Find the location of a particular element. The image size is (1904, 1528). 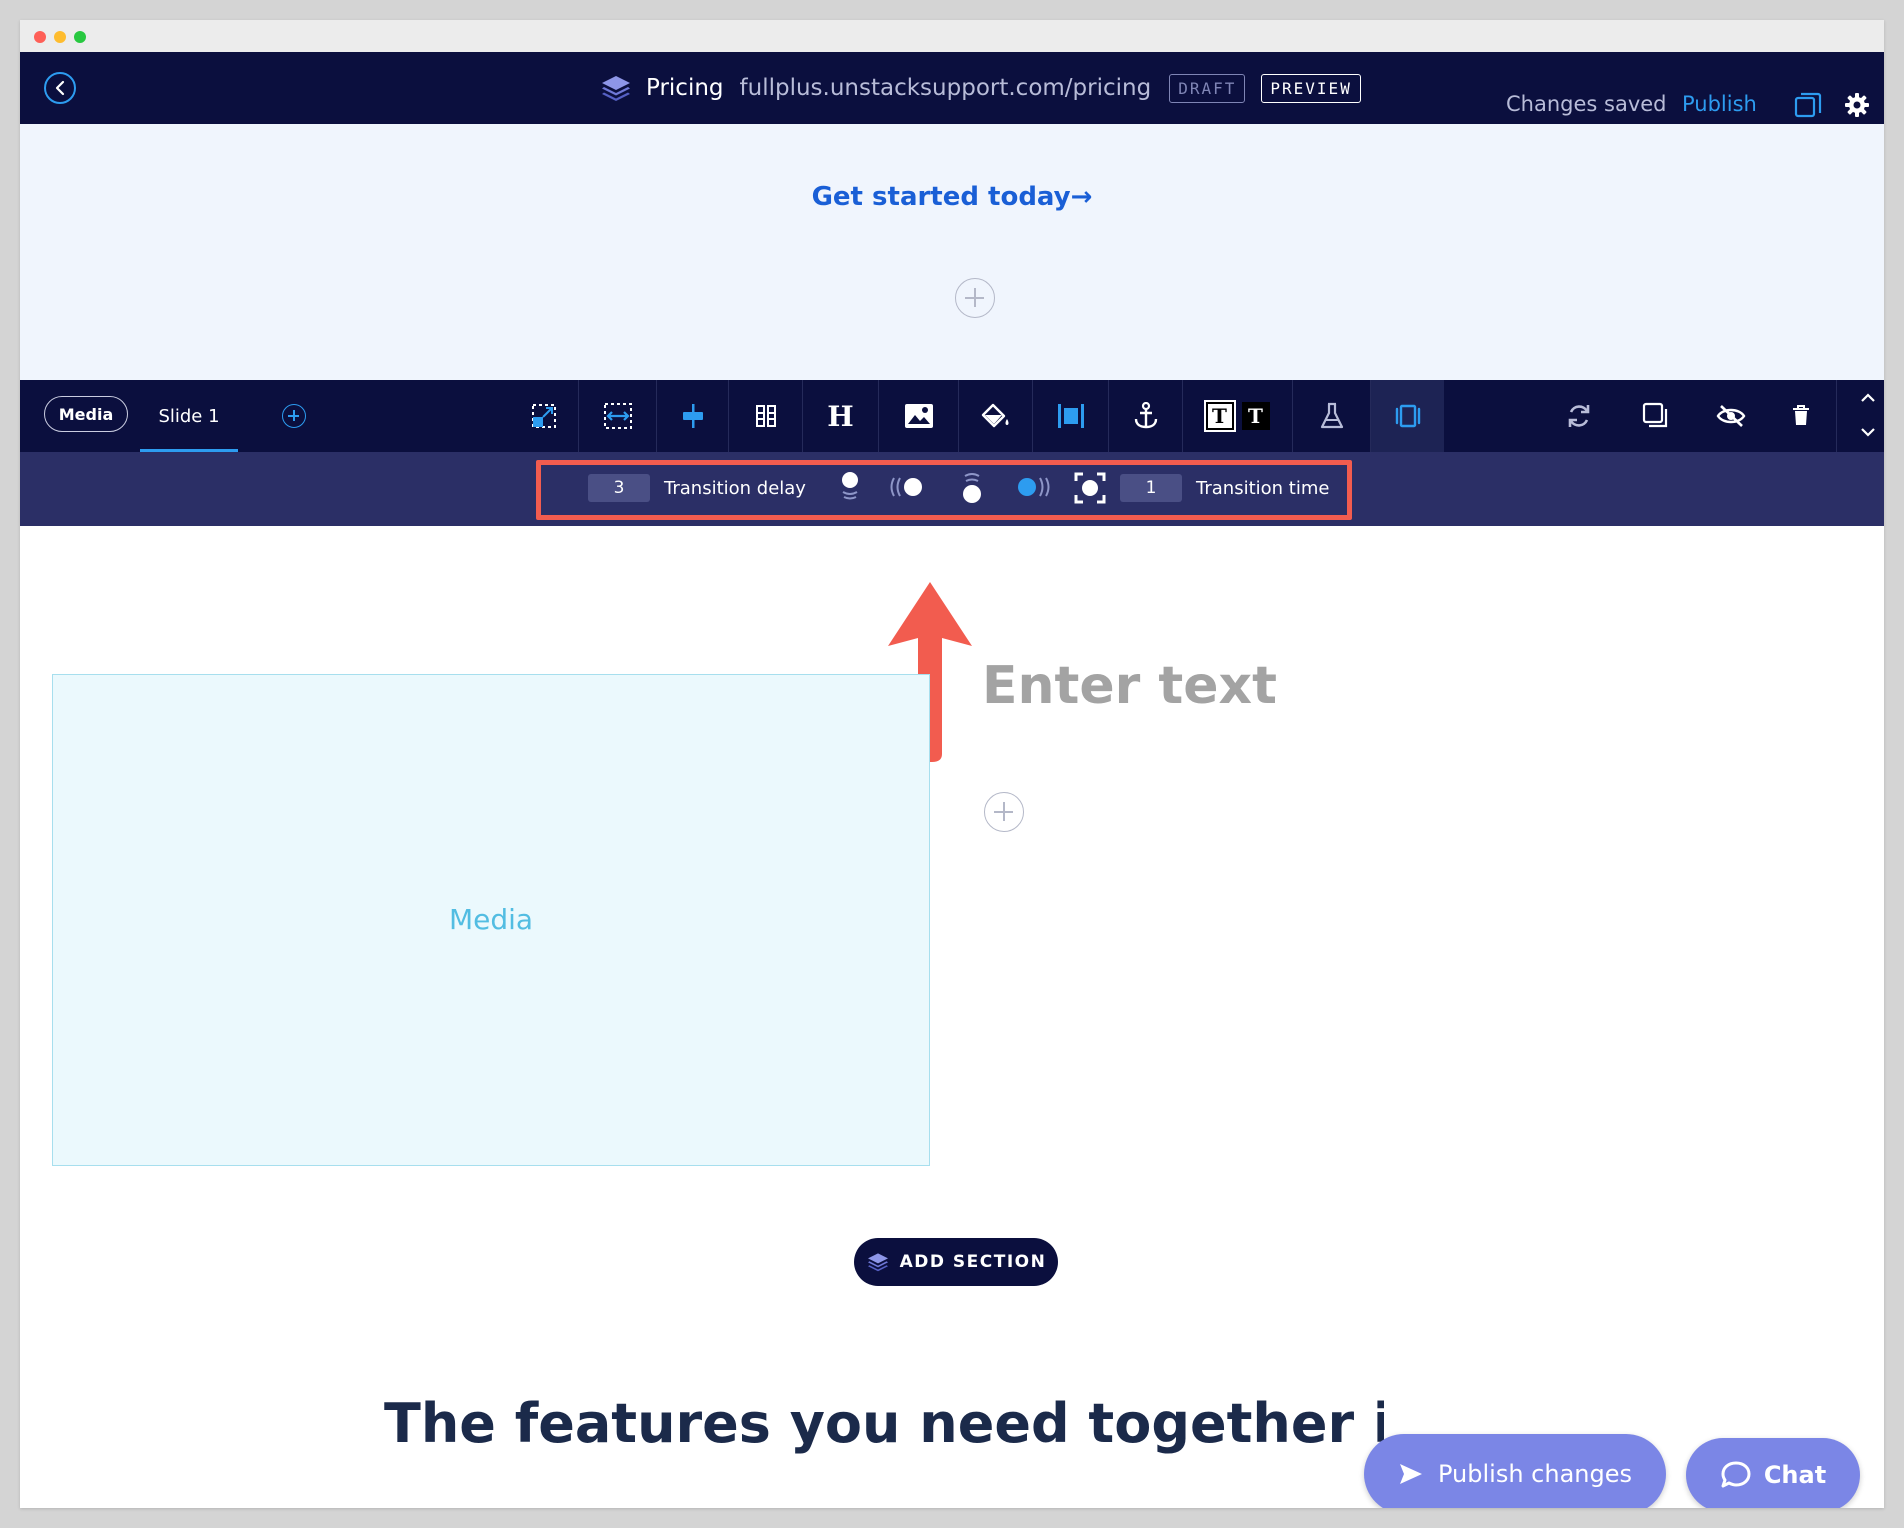

slide-up-effect-icon is located at coordinates (850, 487).